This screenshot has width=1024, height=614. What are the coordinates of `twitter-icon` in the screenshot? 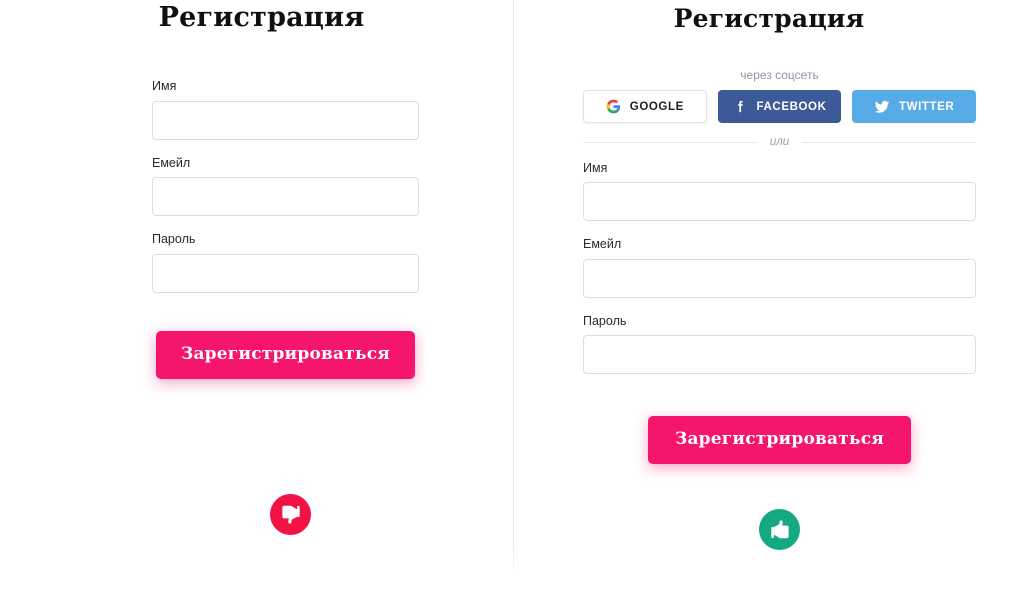 It's located at (882, 107).